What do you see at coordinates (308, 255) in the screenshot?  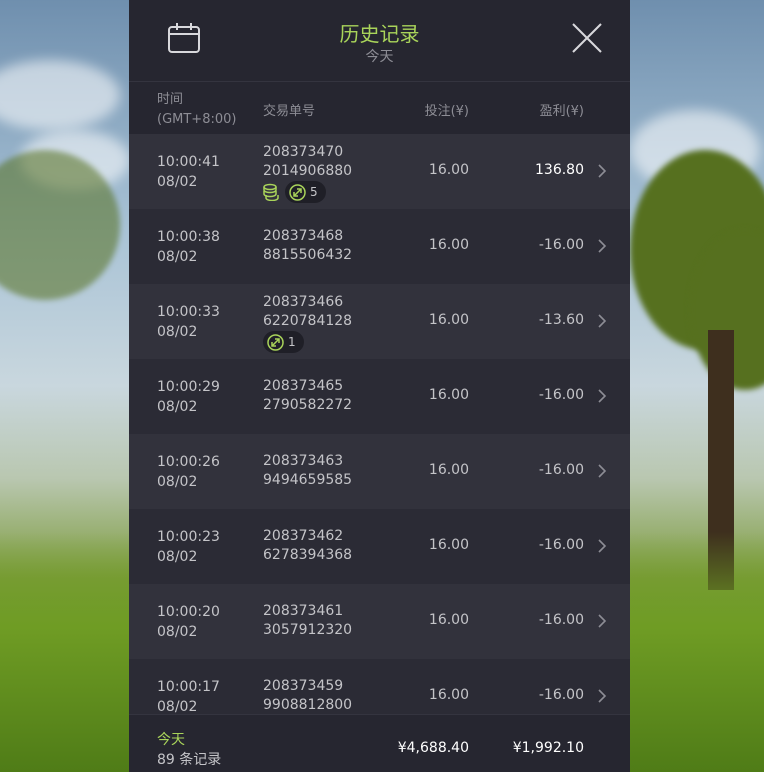 I see `order-serial: 8815506432` at bounding box center [308, 255].